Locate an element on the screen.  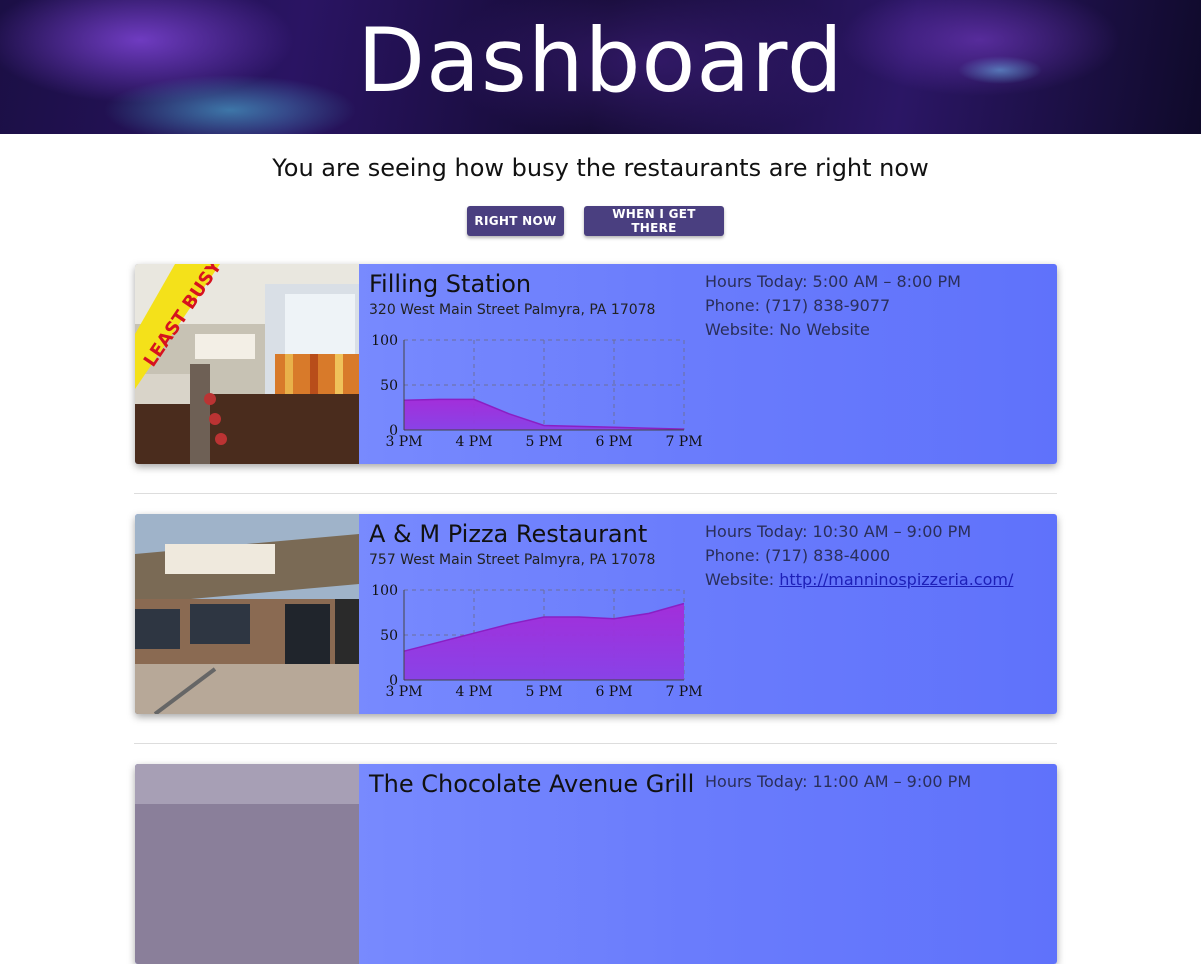
page-title: Dashboard is located at coordinates (600, 60).